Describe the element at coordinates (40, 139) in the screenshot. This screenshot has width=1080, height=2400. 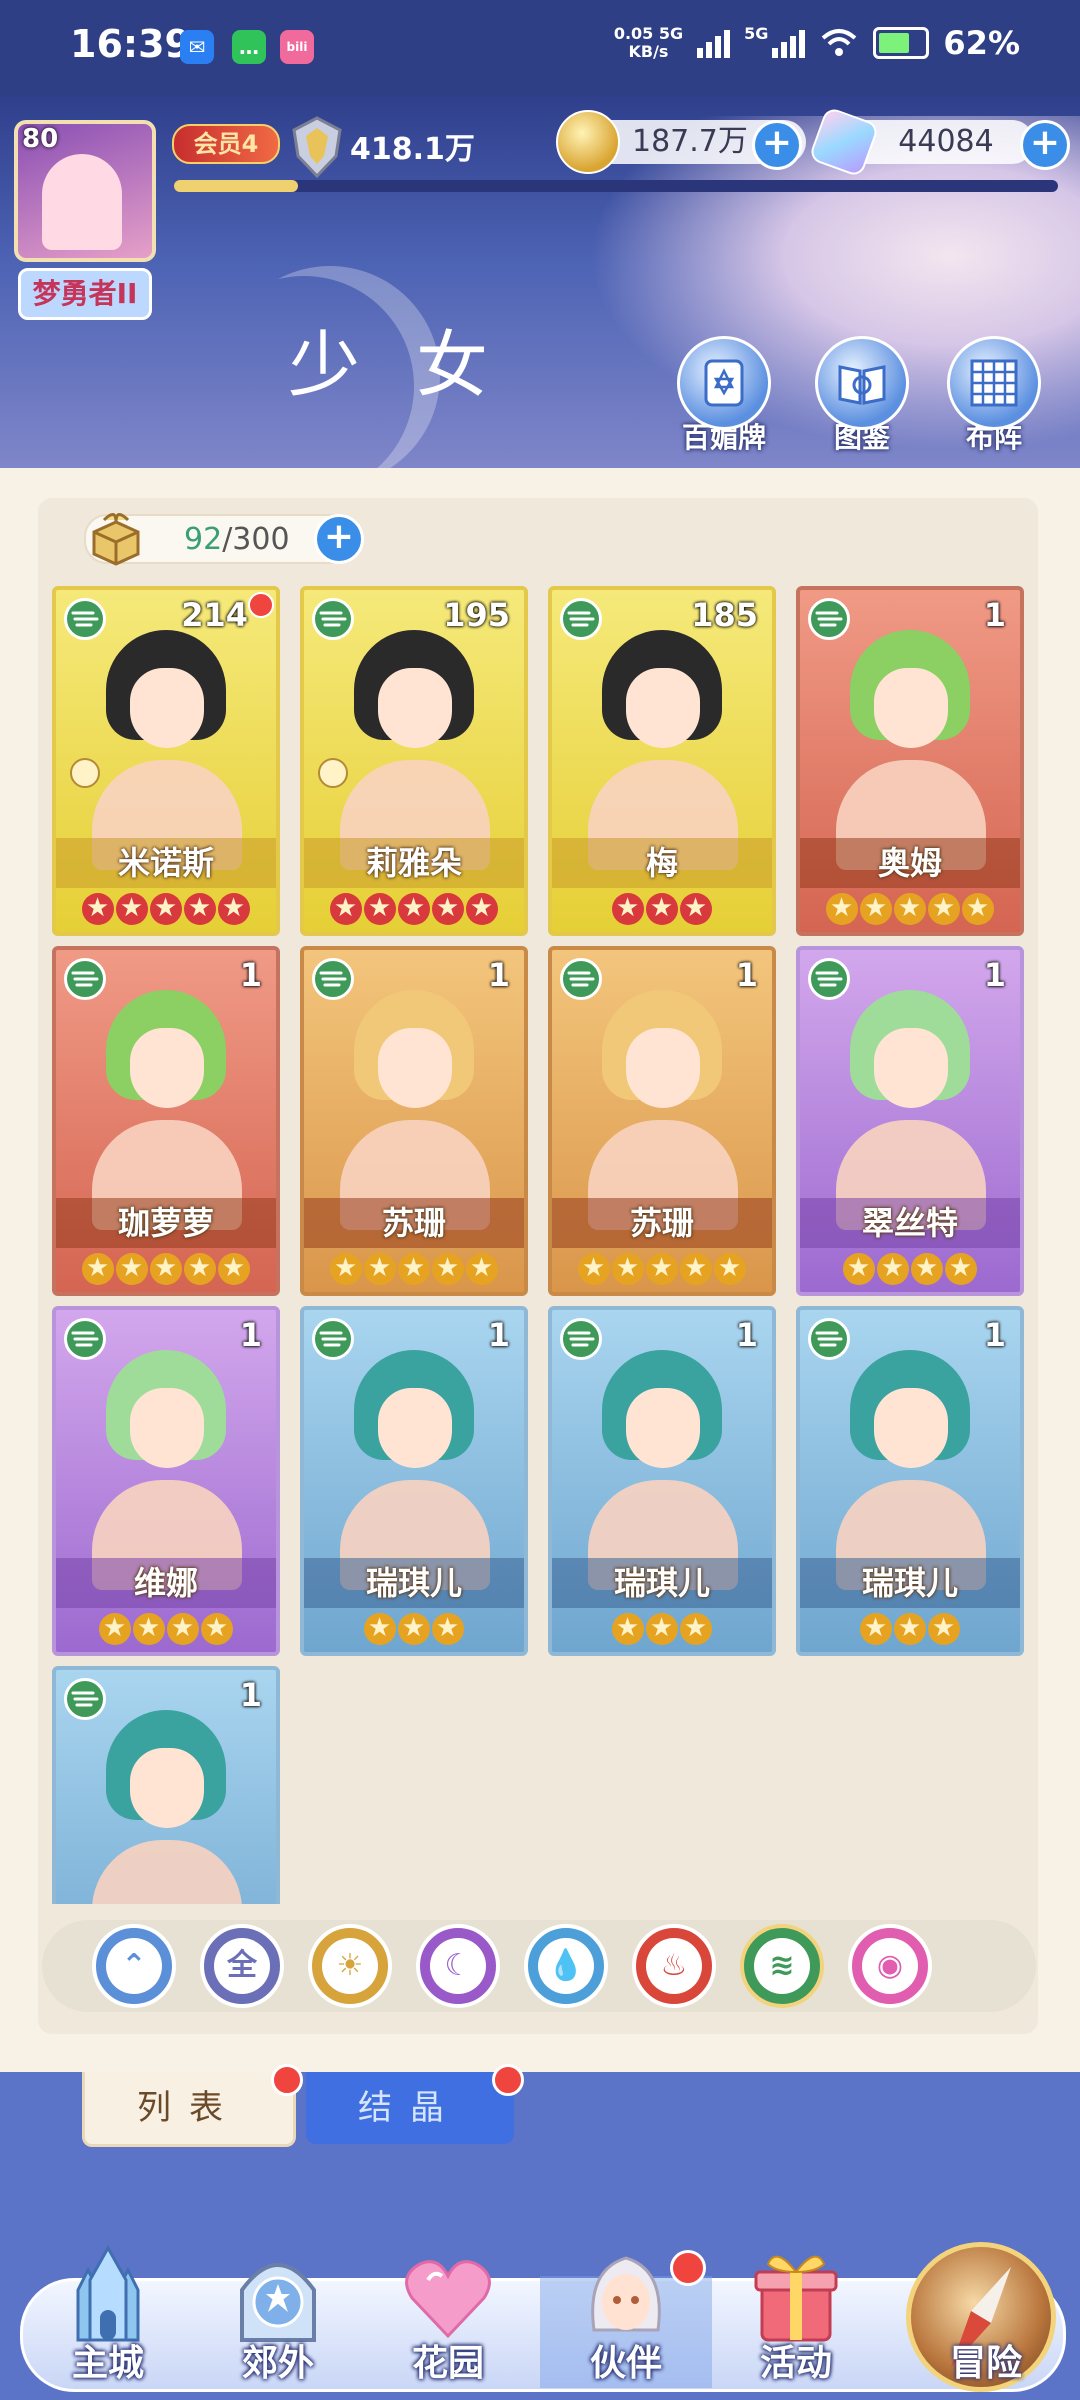
I see `player-level: 80` at that location.